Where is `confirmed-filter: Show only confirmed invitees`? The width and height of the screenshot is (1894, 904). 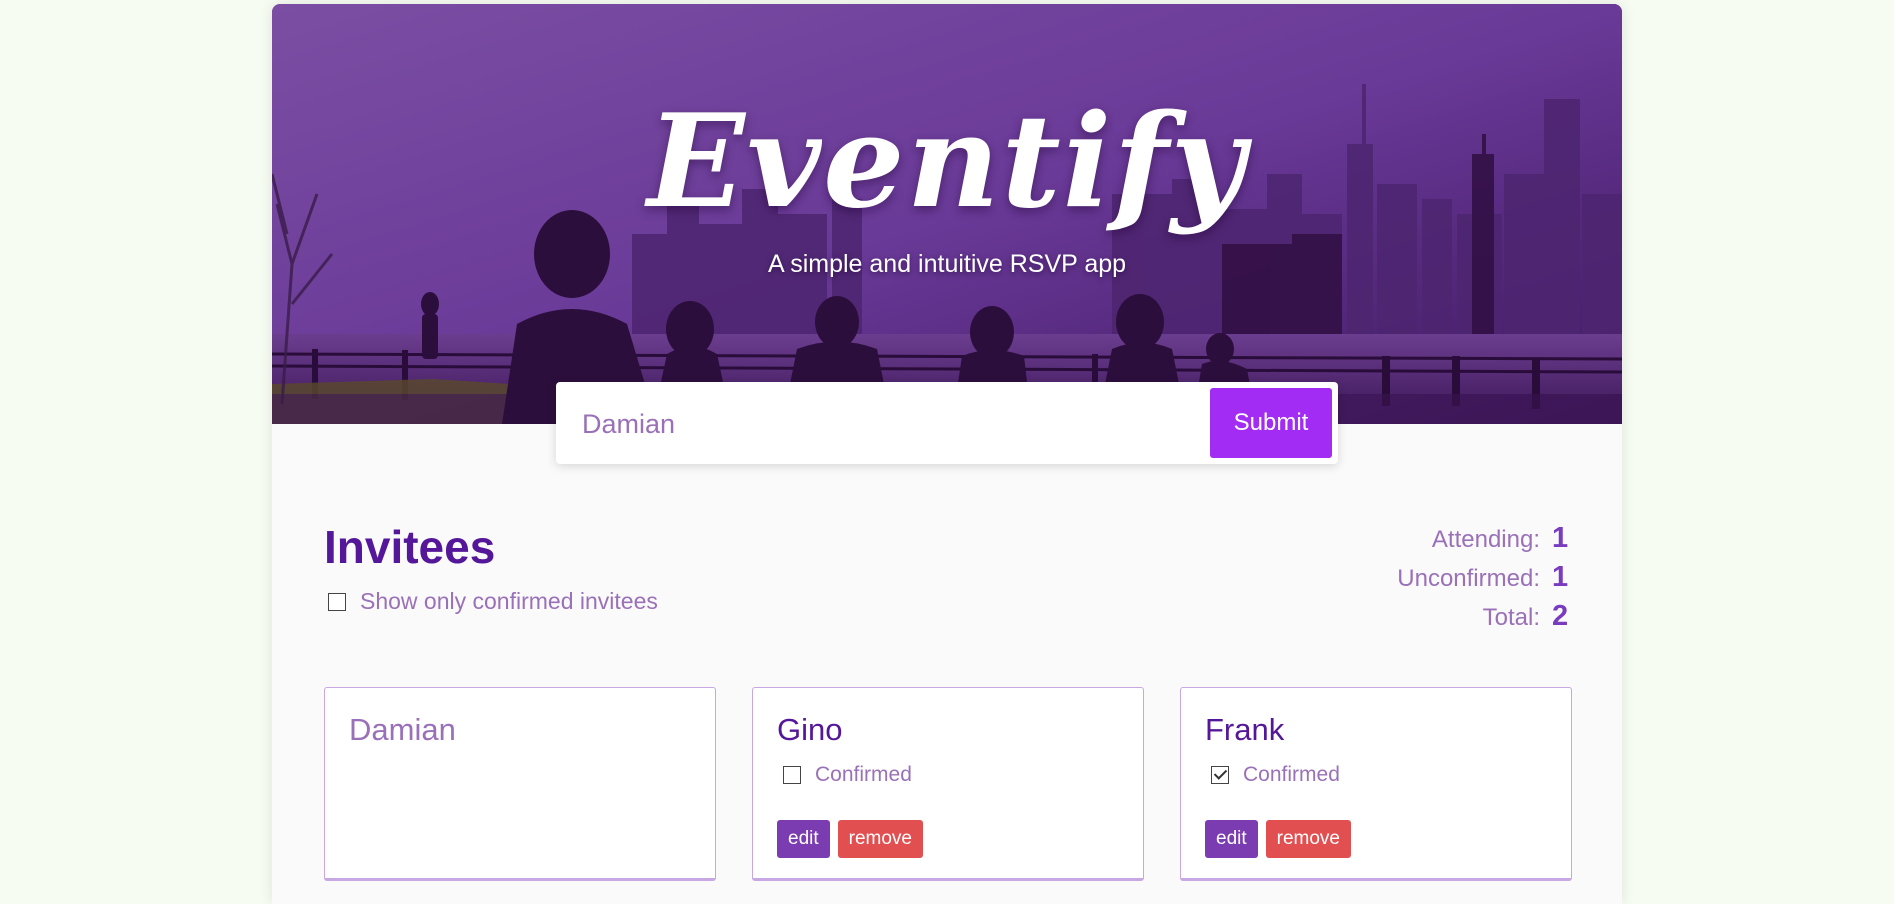 confirmed-filter: Show only confirmed invitees is located at coordinates (493, 601).